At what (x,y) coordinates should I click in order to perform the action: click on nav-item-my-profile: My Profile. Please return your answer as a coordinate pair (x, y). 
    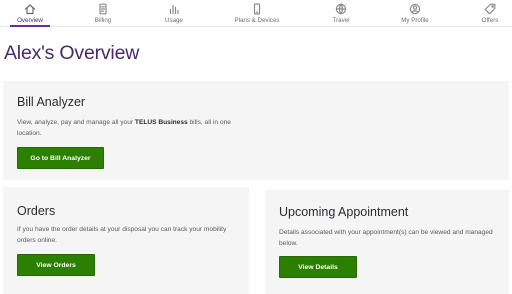
    Looking at the image, I should click on (415, 13).